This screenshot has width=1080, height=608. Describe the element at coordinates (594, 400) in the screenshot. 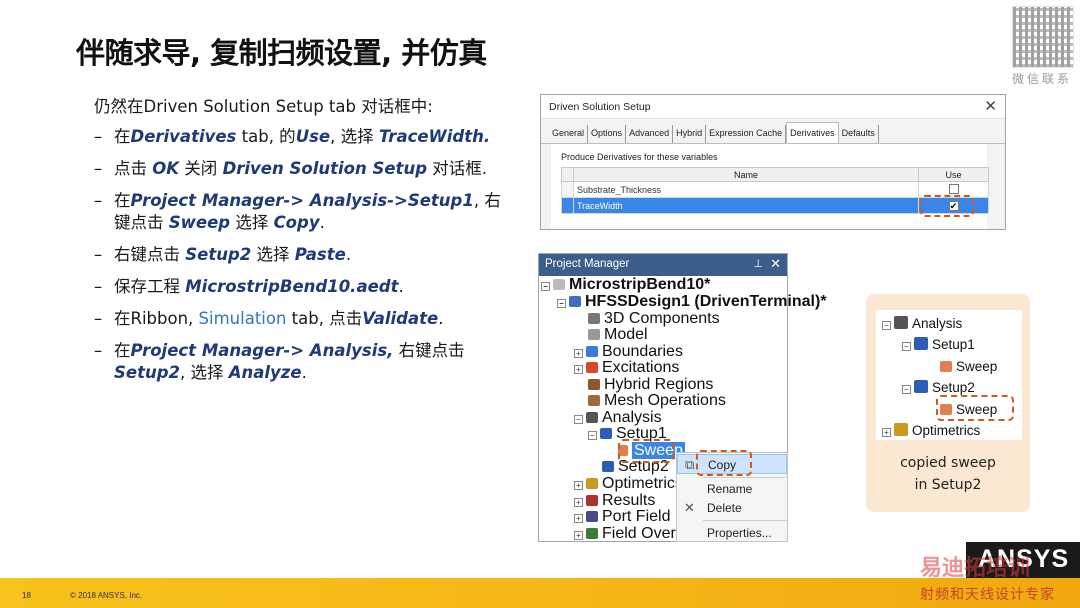

I see `mesh-icon` at that location.